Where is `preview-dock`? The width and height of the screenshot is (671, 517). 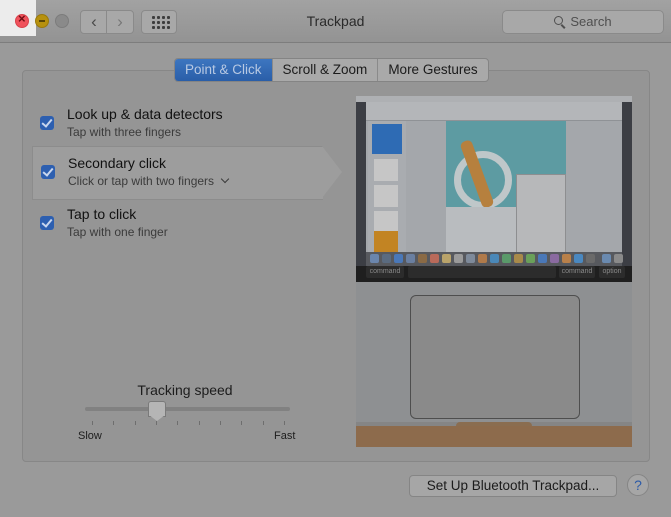
preview-dock is located at coordinates (494, 259).